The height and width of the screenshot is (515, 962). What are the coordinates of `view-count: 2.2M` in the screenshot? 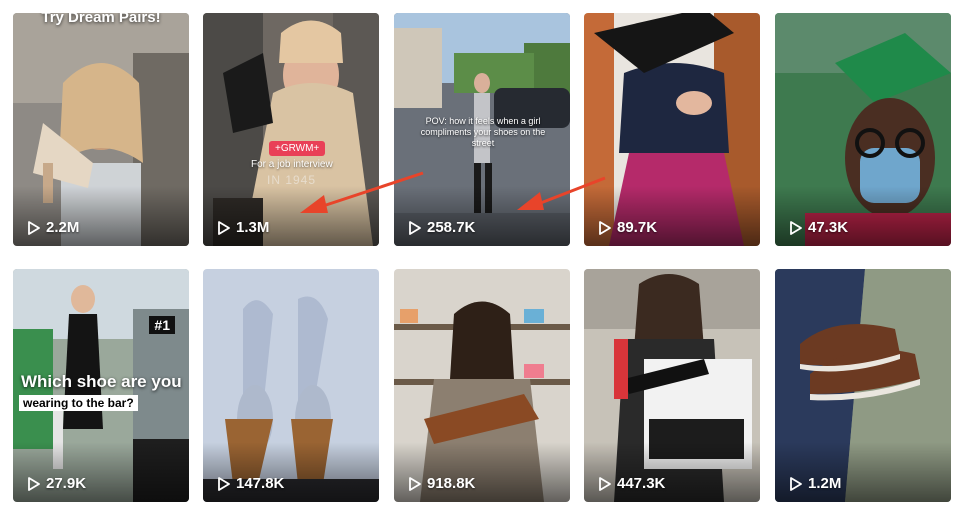 It's located at (53, 227).